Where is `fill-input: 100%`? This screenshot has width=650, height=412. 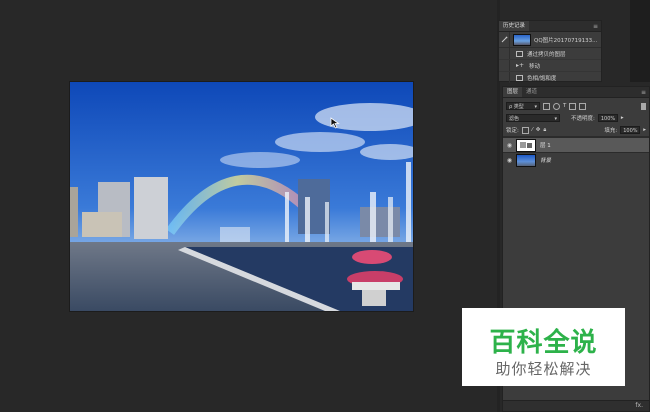
fill-input: 100% is located at coordinates (630, 130).